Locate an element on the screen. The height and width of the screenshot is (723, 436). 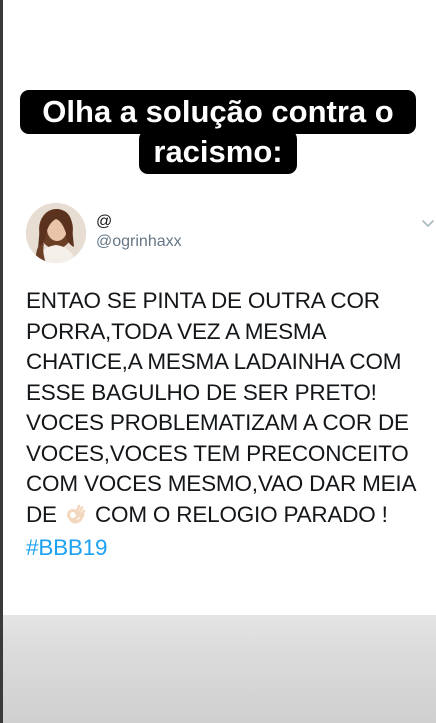
caption-line-1: Olha a solução contra o is located at coordinates (218, 112).